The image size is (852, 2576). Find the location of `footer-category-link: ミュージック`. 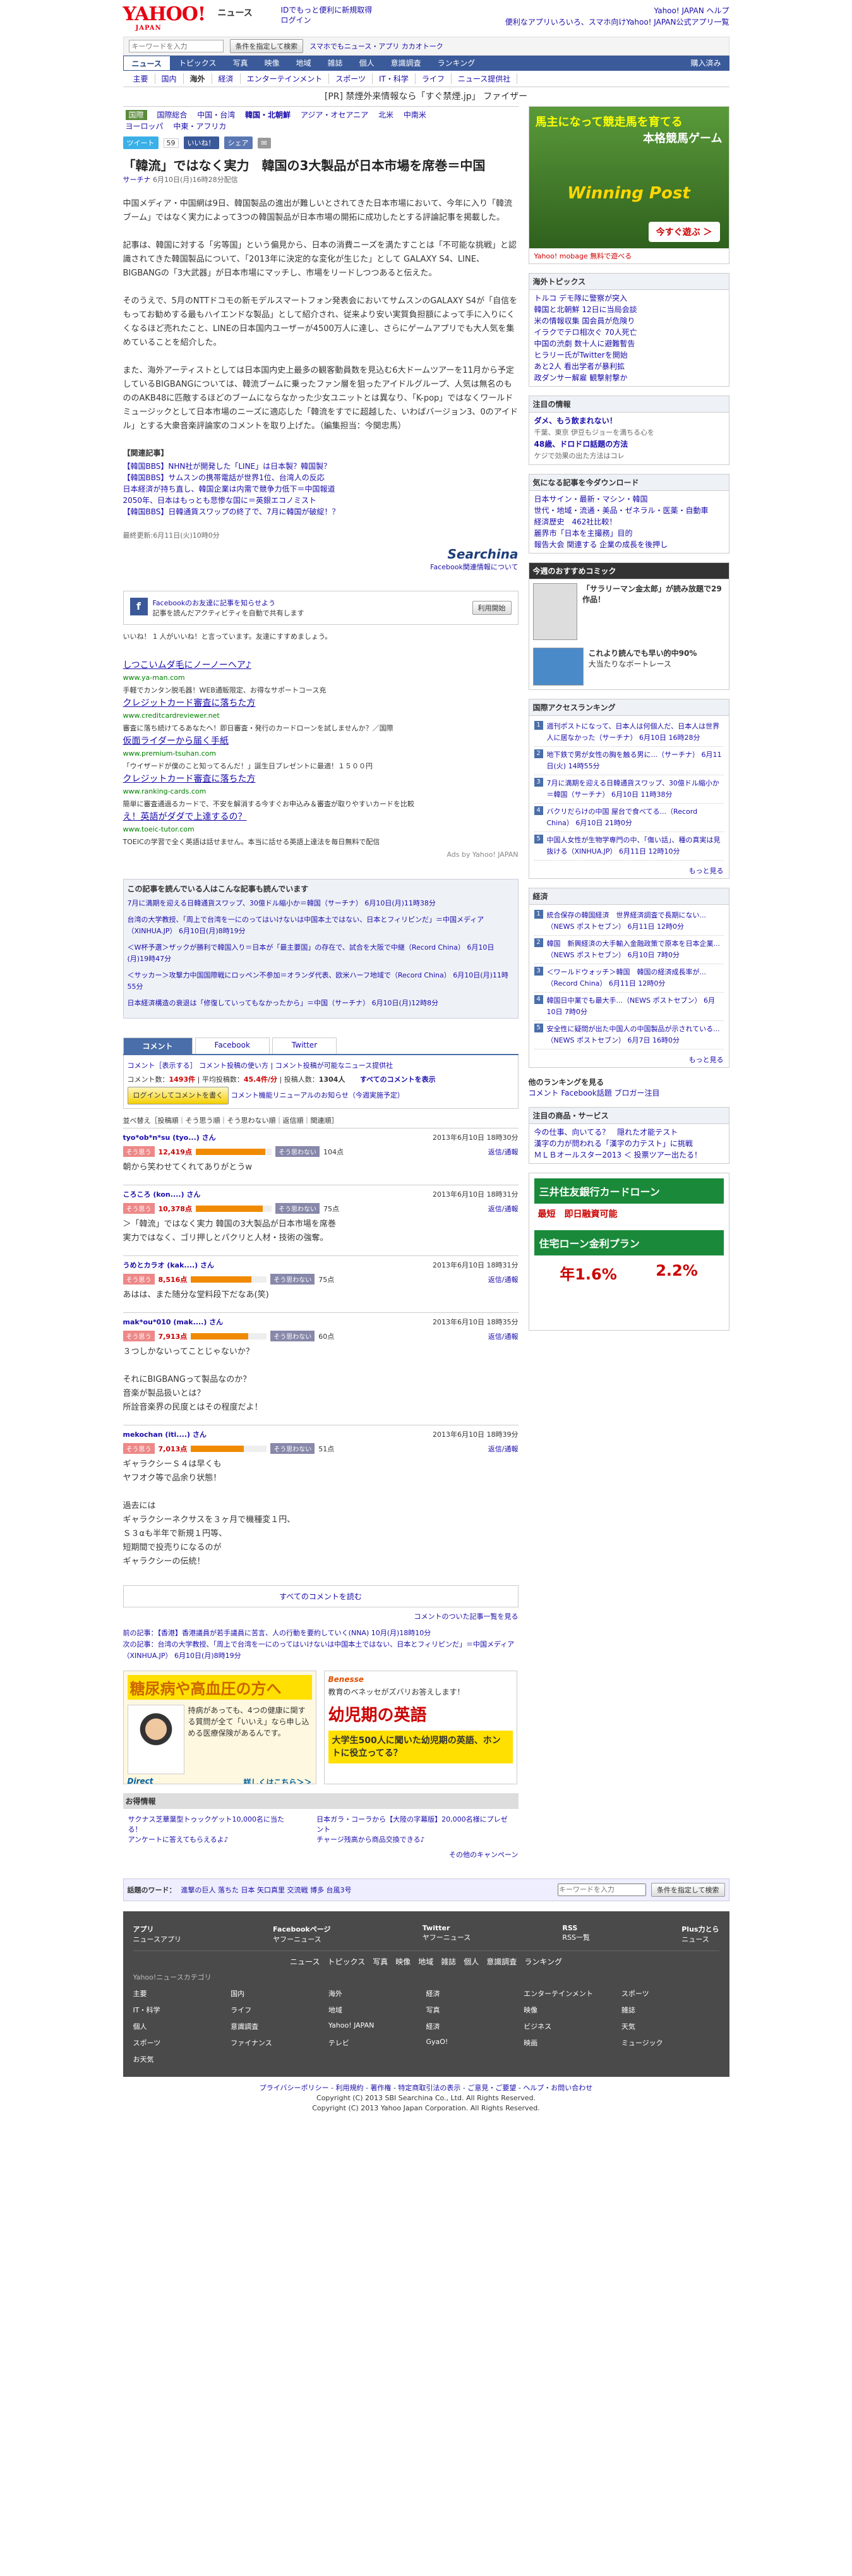

footer-category-link: ミュージック is located at coordinates (670, 2043).